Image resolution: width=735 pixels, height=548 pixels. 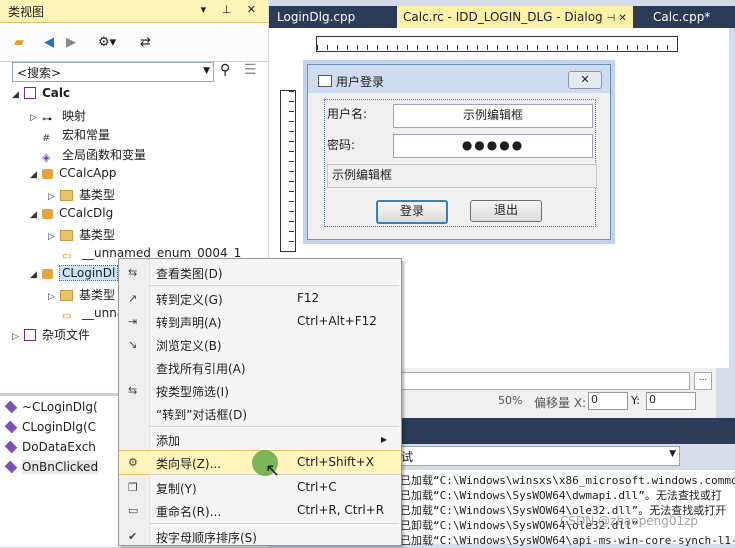 What do you see at coordinates (260, 344) in the screenshot?
I see `menu-item-browse-definition: ↘ 浏览定义(B)` at bounding box center [260, 344].